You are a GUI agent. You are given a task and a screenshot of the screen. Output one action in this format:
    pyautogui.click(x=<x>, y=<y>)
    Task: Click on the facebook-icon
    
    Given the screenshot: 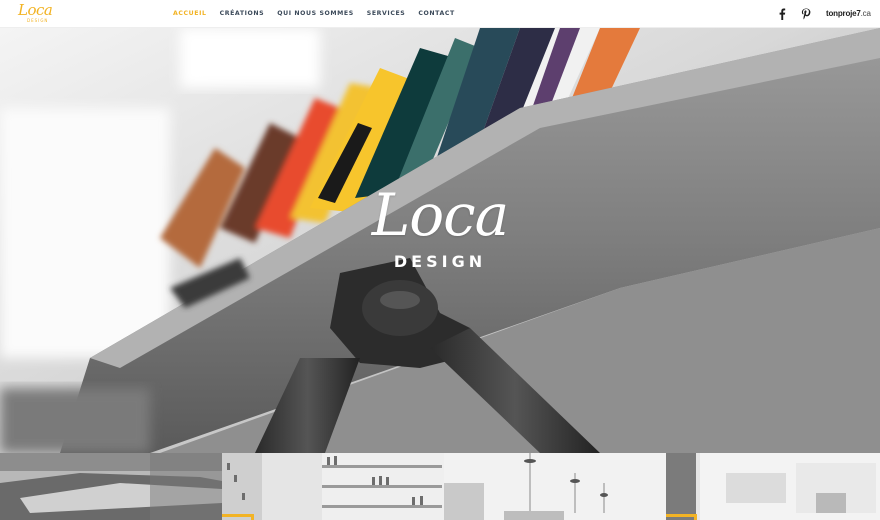 What is the action you would take?
    pyautogui.click(x=782, y=14)
    